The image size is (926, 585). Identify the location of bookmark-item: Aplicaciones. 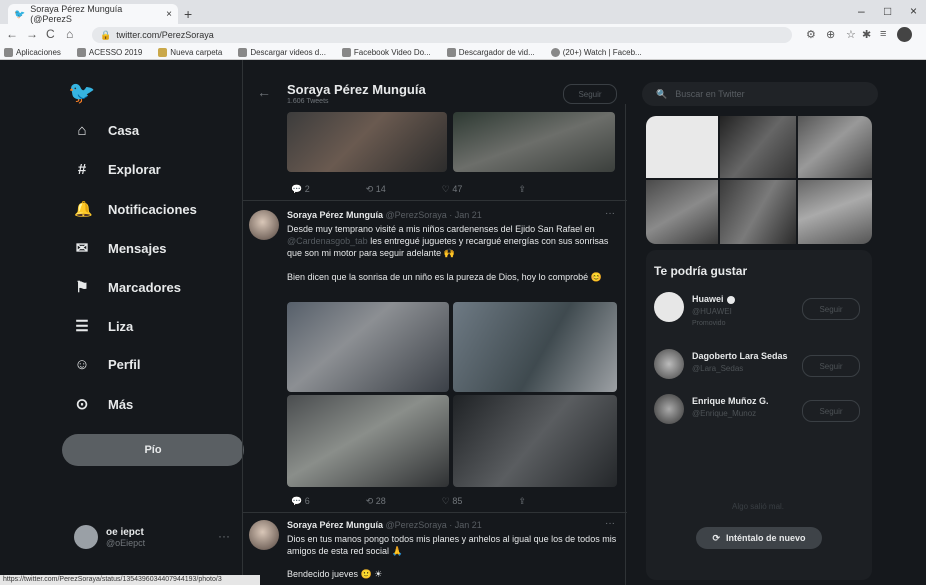
(32, 52).